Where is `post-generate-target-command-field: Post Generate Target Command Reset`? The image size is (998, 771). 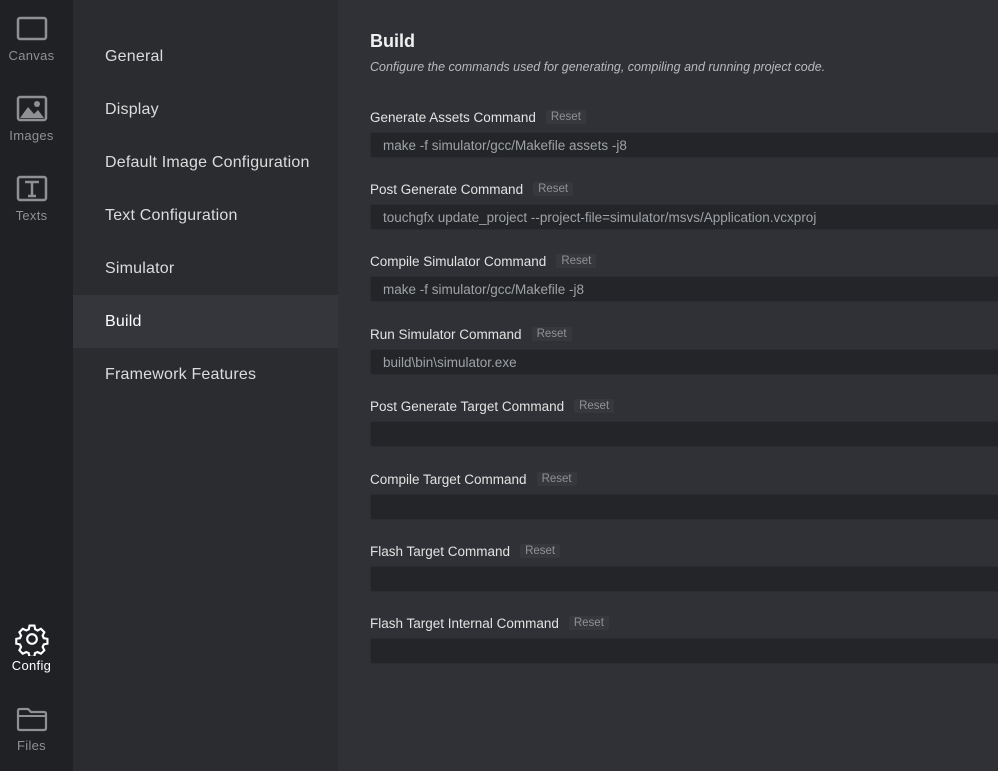 post-generate-target-command-field: Post Generate Target Command Reset is located at coordinates (684, 421).